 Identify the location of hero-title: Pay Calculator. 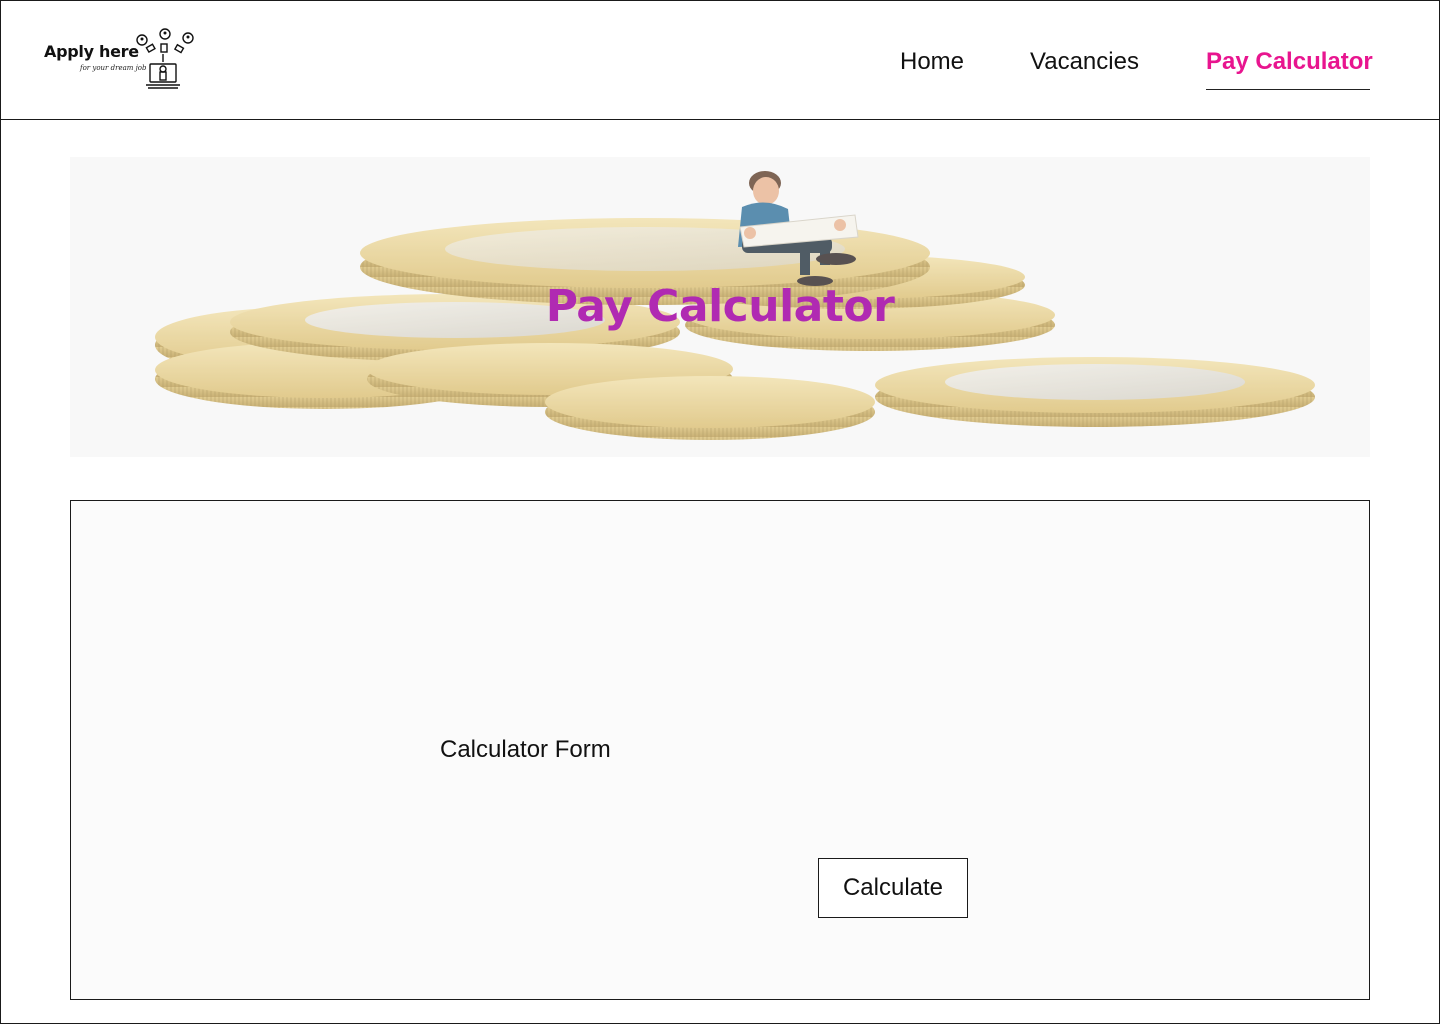
(720, 306).